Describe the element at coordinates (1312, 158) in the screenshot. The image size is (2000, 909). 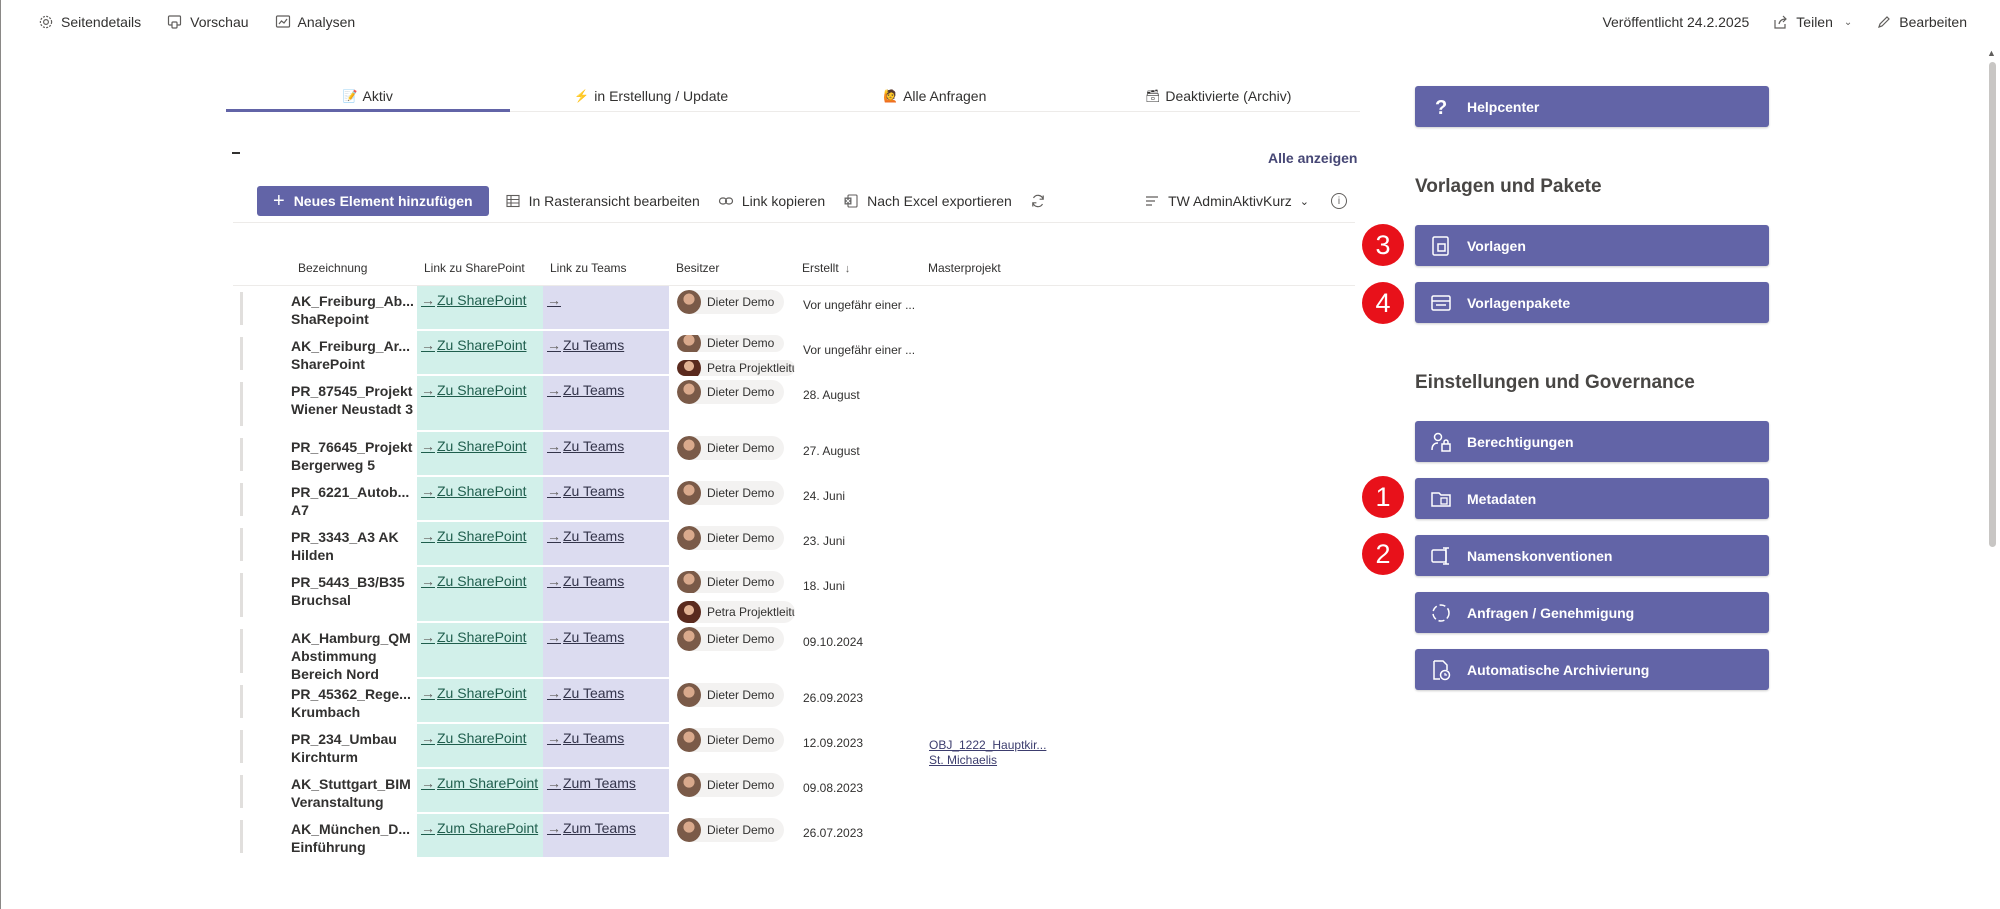
I see `show-all-link: Alle anzeigen` at that location.